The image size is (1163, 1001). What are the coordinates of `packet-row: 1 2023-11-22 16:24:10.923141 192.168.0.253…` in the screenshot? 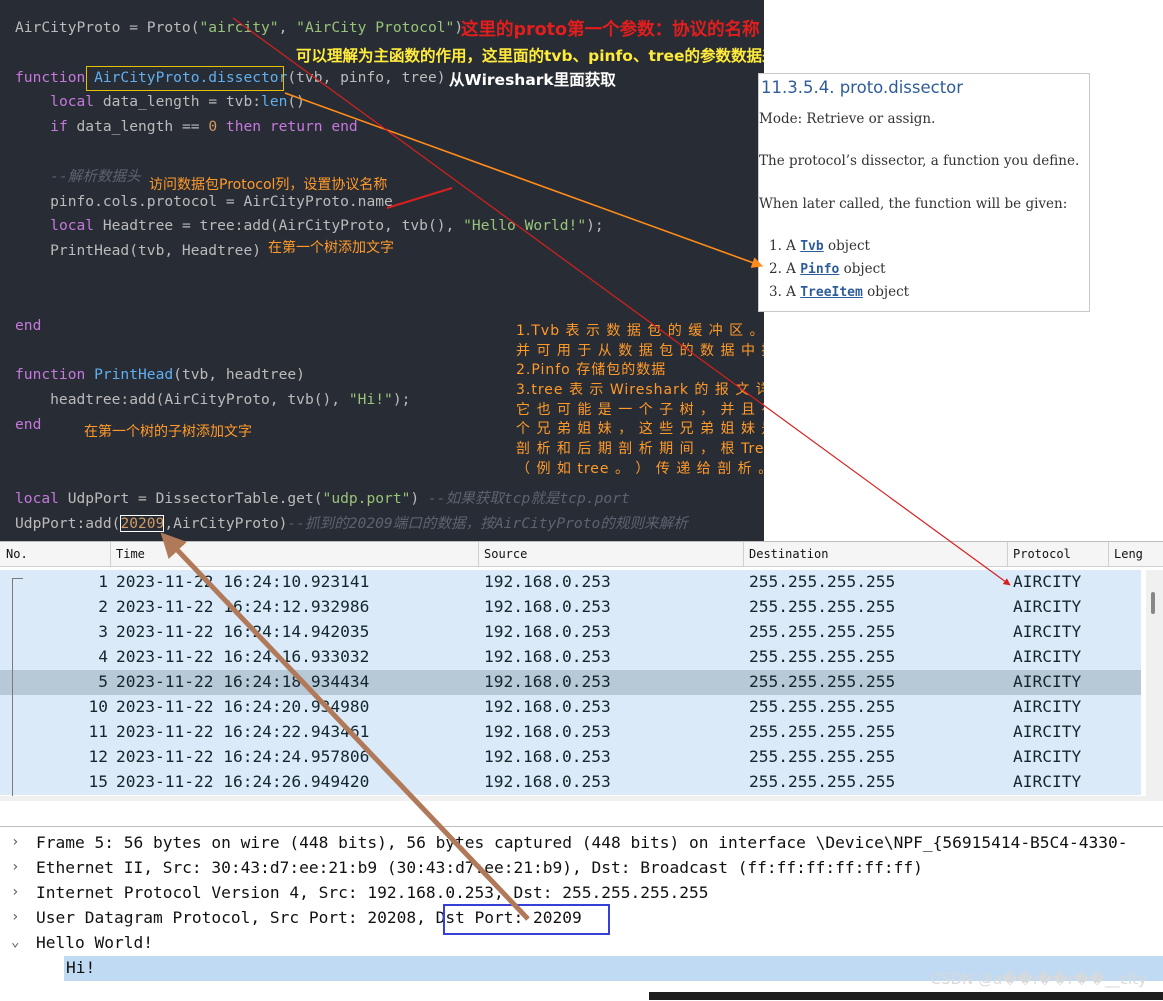 It's located at (570, 582).